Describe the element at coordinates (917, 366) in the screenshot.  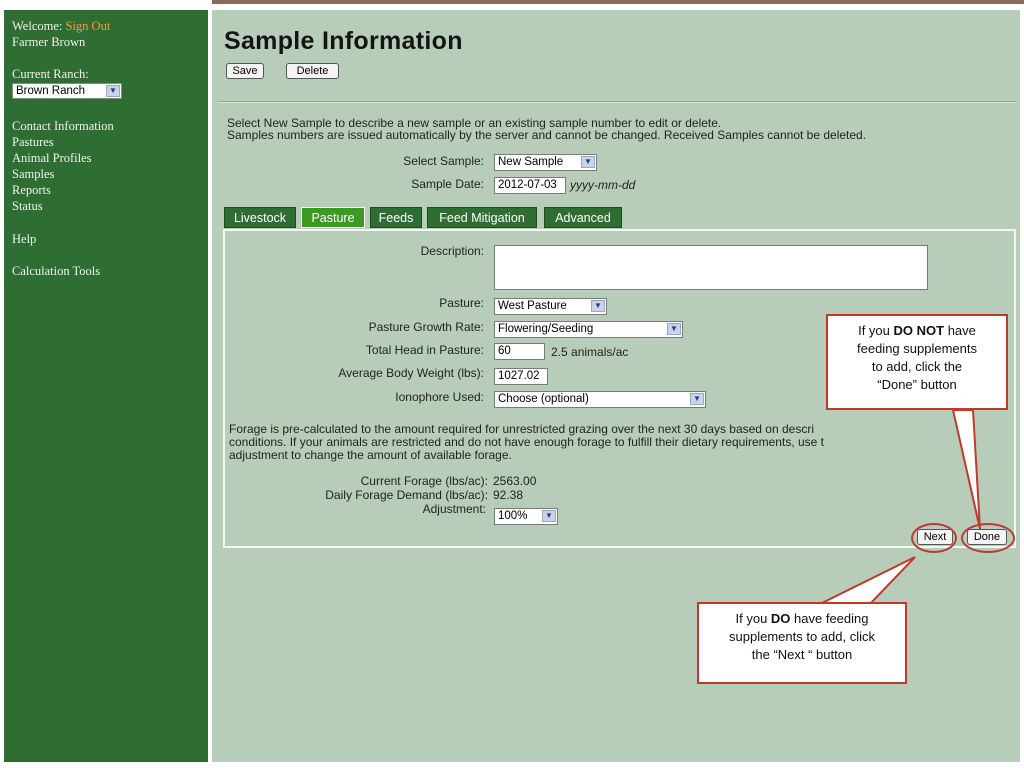
I see `done-callout-line-3: to add, click the` at that location.